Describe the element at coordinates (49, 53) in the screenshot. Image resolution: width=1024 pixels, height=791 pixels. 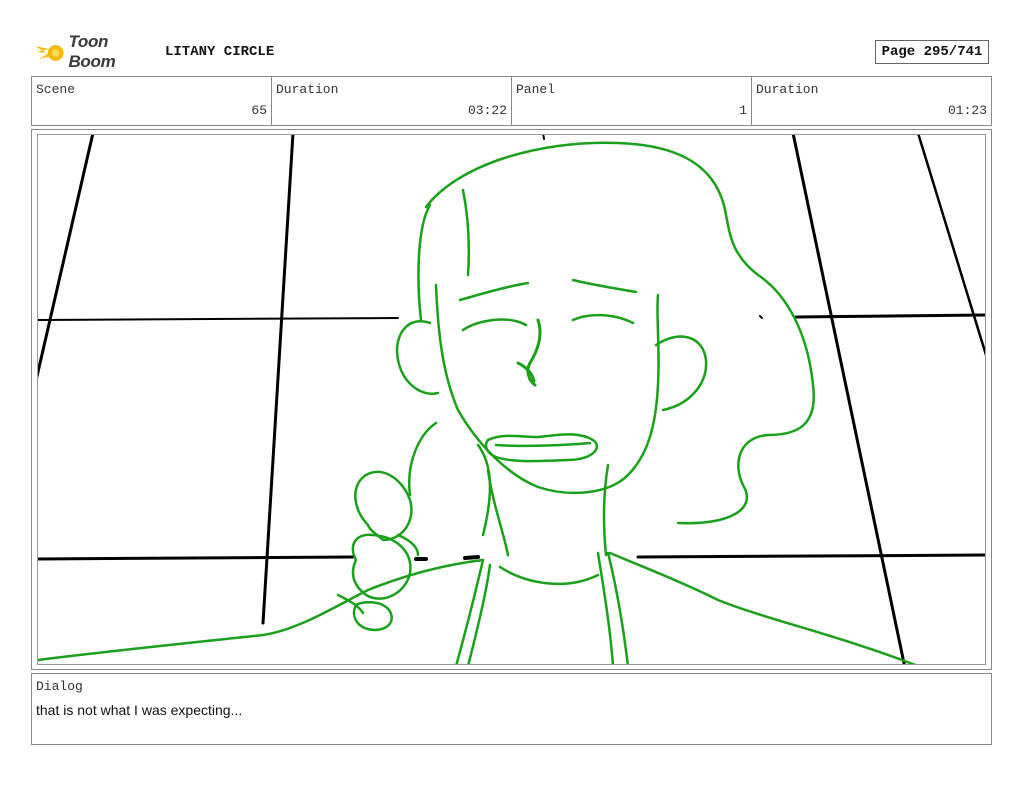
I see `toon-boom-logo-icon` at that location.